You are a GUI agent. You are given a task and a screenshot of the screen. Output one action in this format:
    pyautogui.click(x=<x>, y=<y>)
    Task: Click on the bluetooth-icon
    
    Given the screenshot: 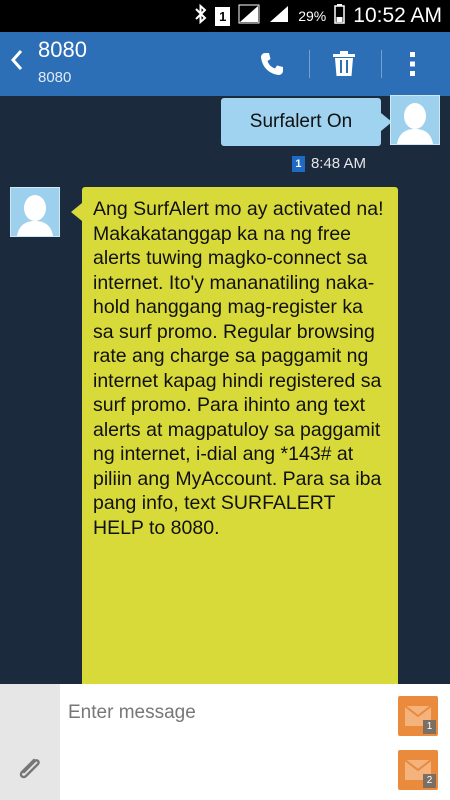 What is the action you would take?
    pyautogui.click(x=201, y=16)
    